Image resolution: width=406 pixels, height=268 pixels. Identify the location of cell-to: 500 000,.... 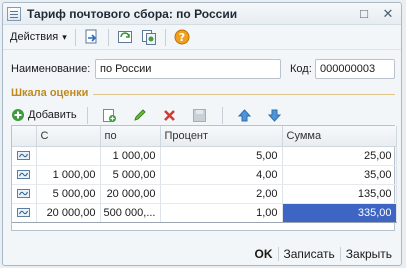
(130, 212).